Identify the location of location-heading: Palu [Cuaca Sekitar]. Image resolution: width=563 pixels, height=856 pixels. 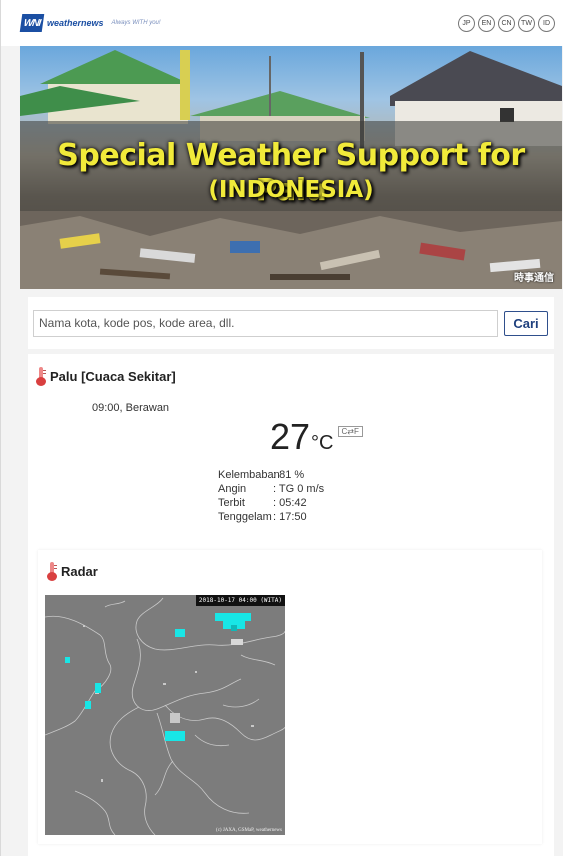
(106, 376).